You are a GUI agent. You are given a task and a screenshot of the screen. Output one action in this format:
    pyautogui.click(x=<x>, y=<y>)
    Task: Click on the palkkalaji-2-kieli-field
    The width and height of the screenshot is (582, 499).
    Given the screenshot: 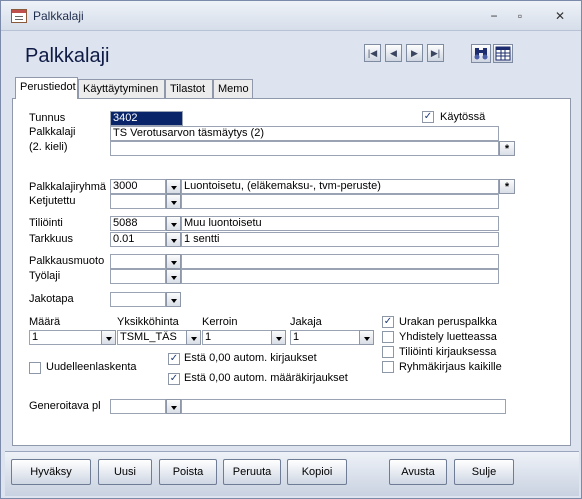 What is the action you would take?
    pyautogui.click(x=304, y=148)
    